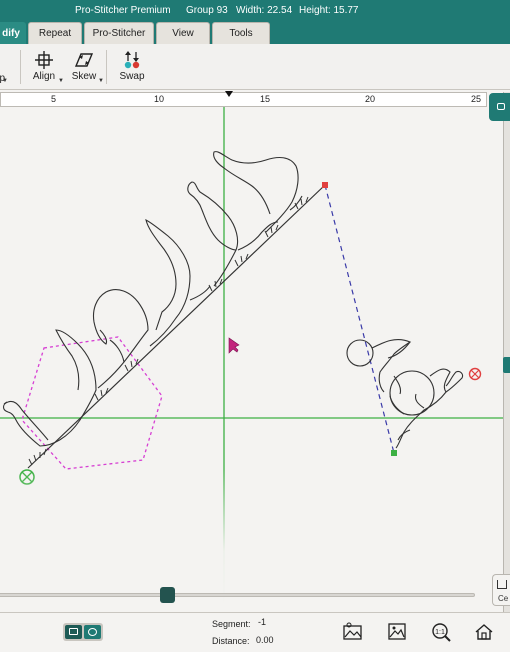 The image size is (510, 652). What do you see at coordinates (207, 10) in the screenshot?
I see `group-name: Group 93` at bounding box center [207, 10].